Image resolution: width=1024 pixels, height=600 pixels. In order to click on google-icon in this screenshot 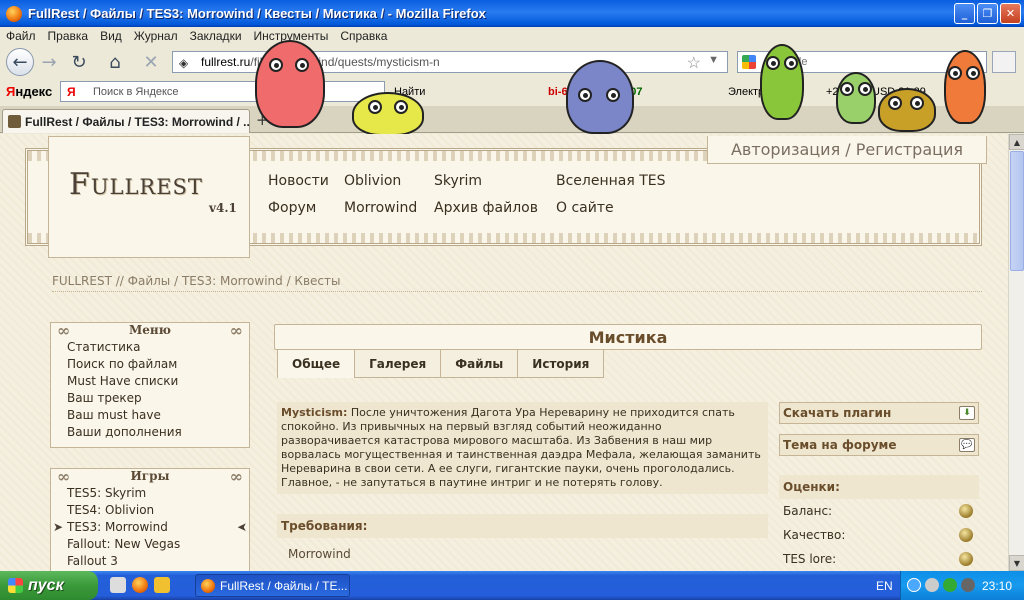, I will do `click(749, 62)`.